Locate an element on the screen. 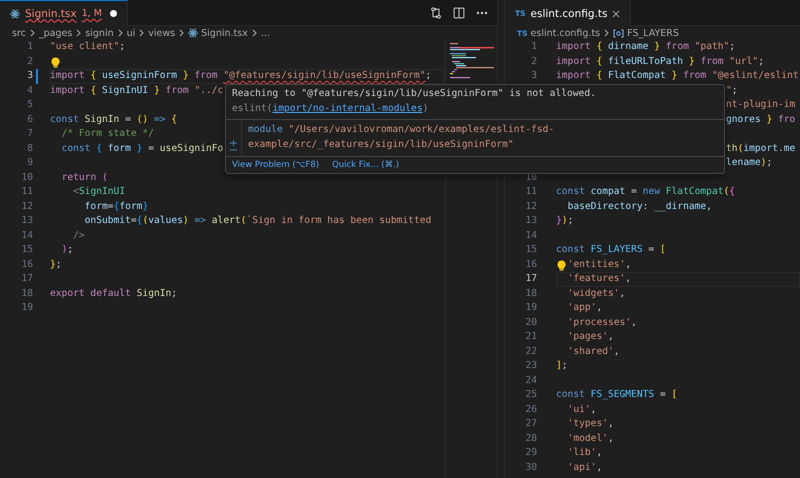 The image size is (800, 478). code-line: 'processes', is located at coordinates (602, 322).